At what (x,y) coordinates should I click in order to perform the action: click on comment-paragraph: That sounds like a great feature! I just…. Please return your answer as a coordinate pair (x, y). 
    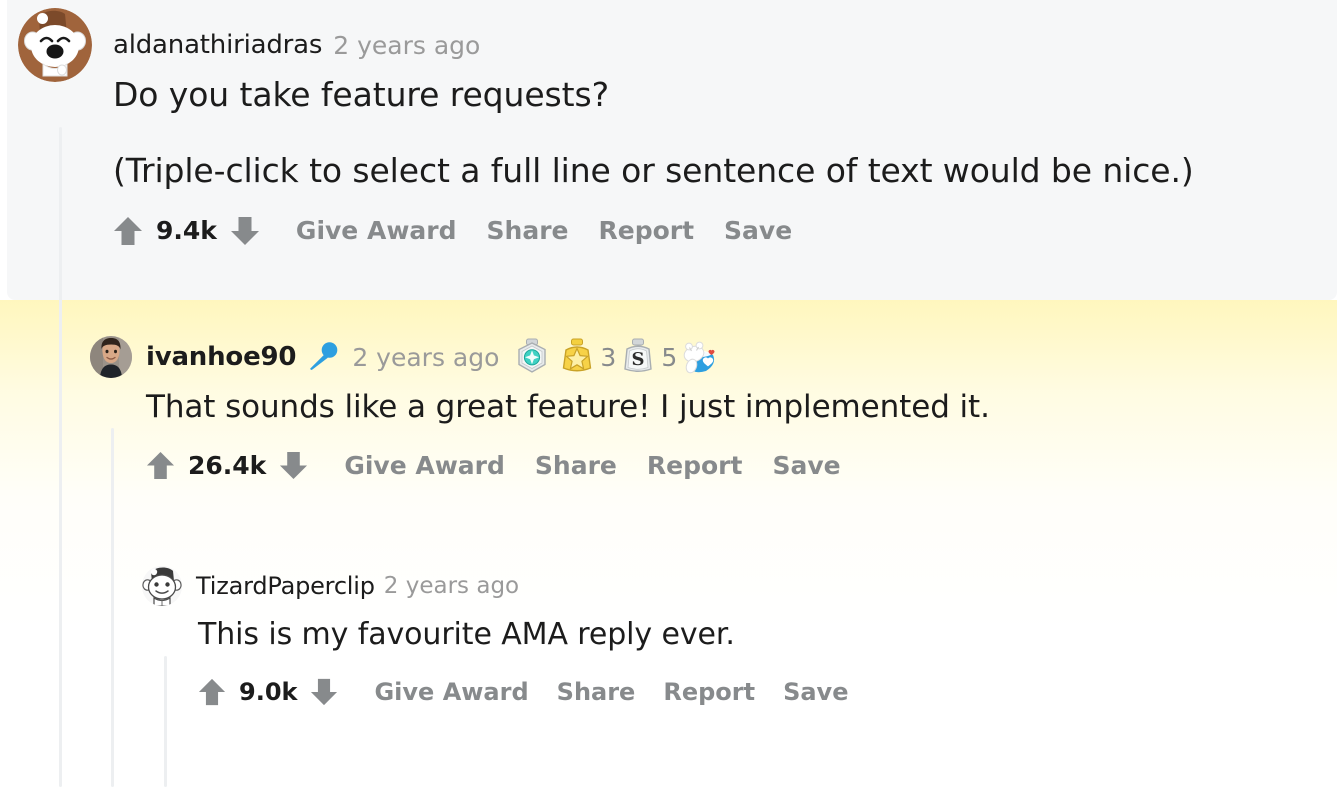
    Looking at the image, I should click on (568, 407).